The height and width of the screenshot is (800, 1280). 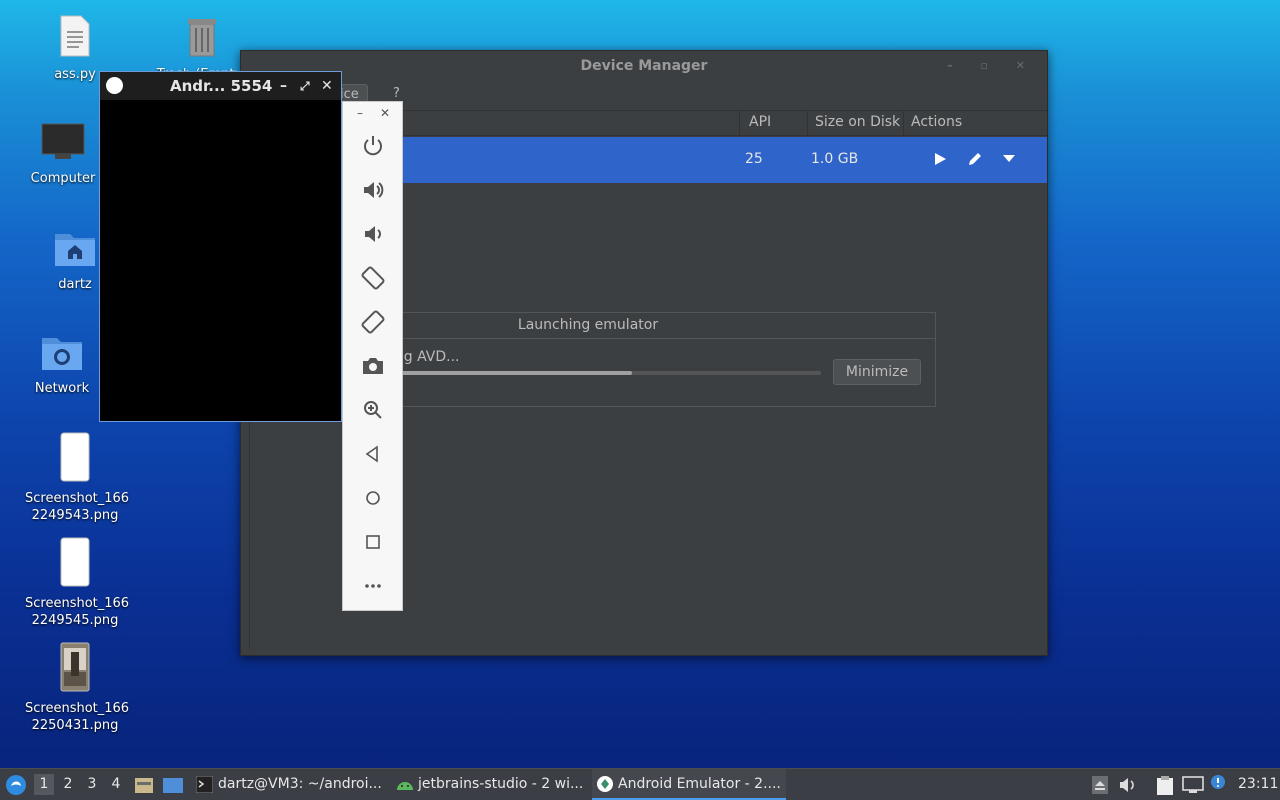 I want to click on android-icon, so click(x=405, y=786).